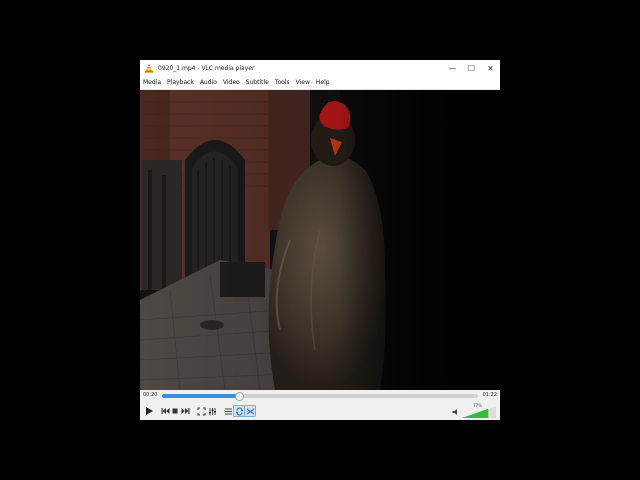 This screenshot has width=640, height=480. Describe the element at coordinates (452, 68) in the screenshot. I see `minimize-button: —` at that location.